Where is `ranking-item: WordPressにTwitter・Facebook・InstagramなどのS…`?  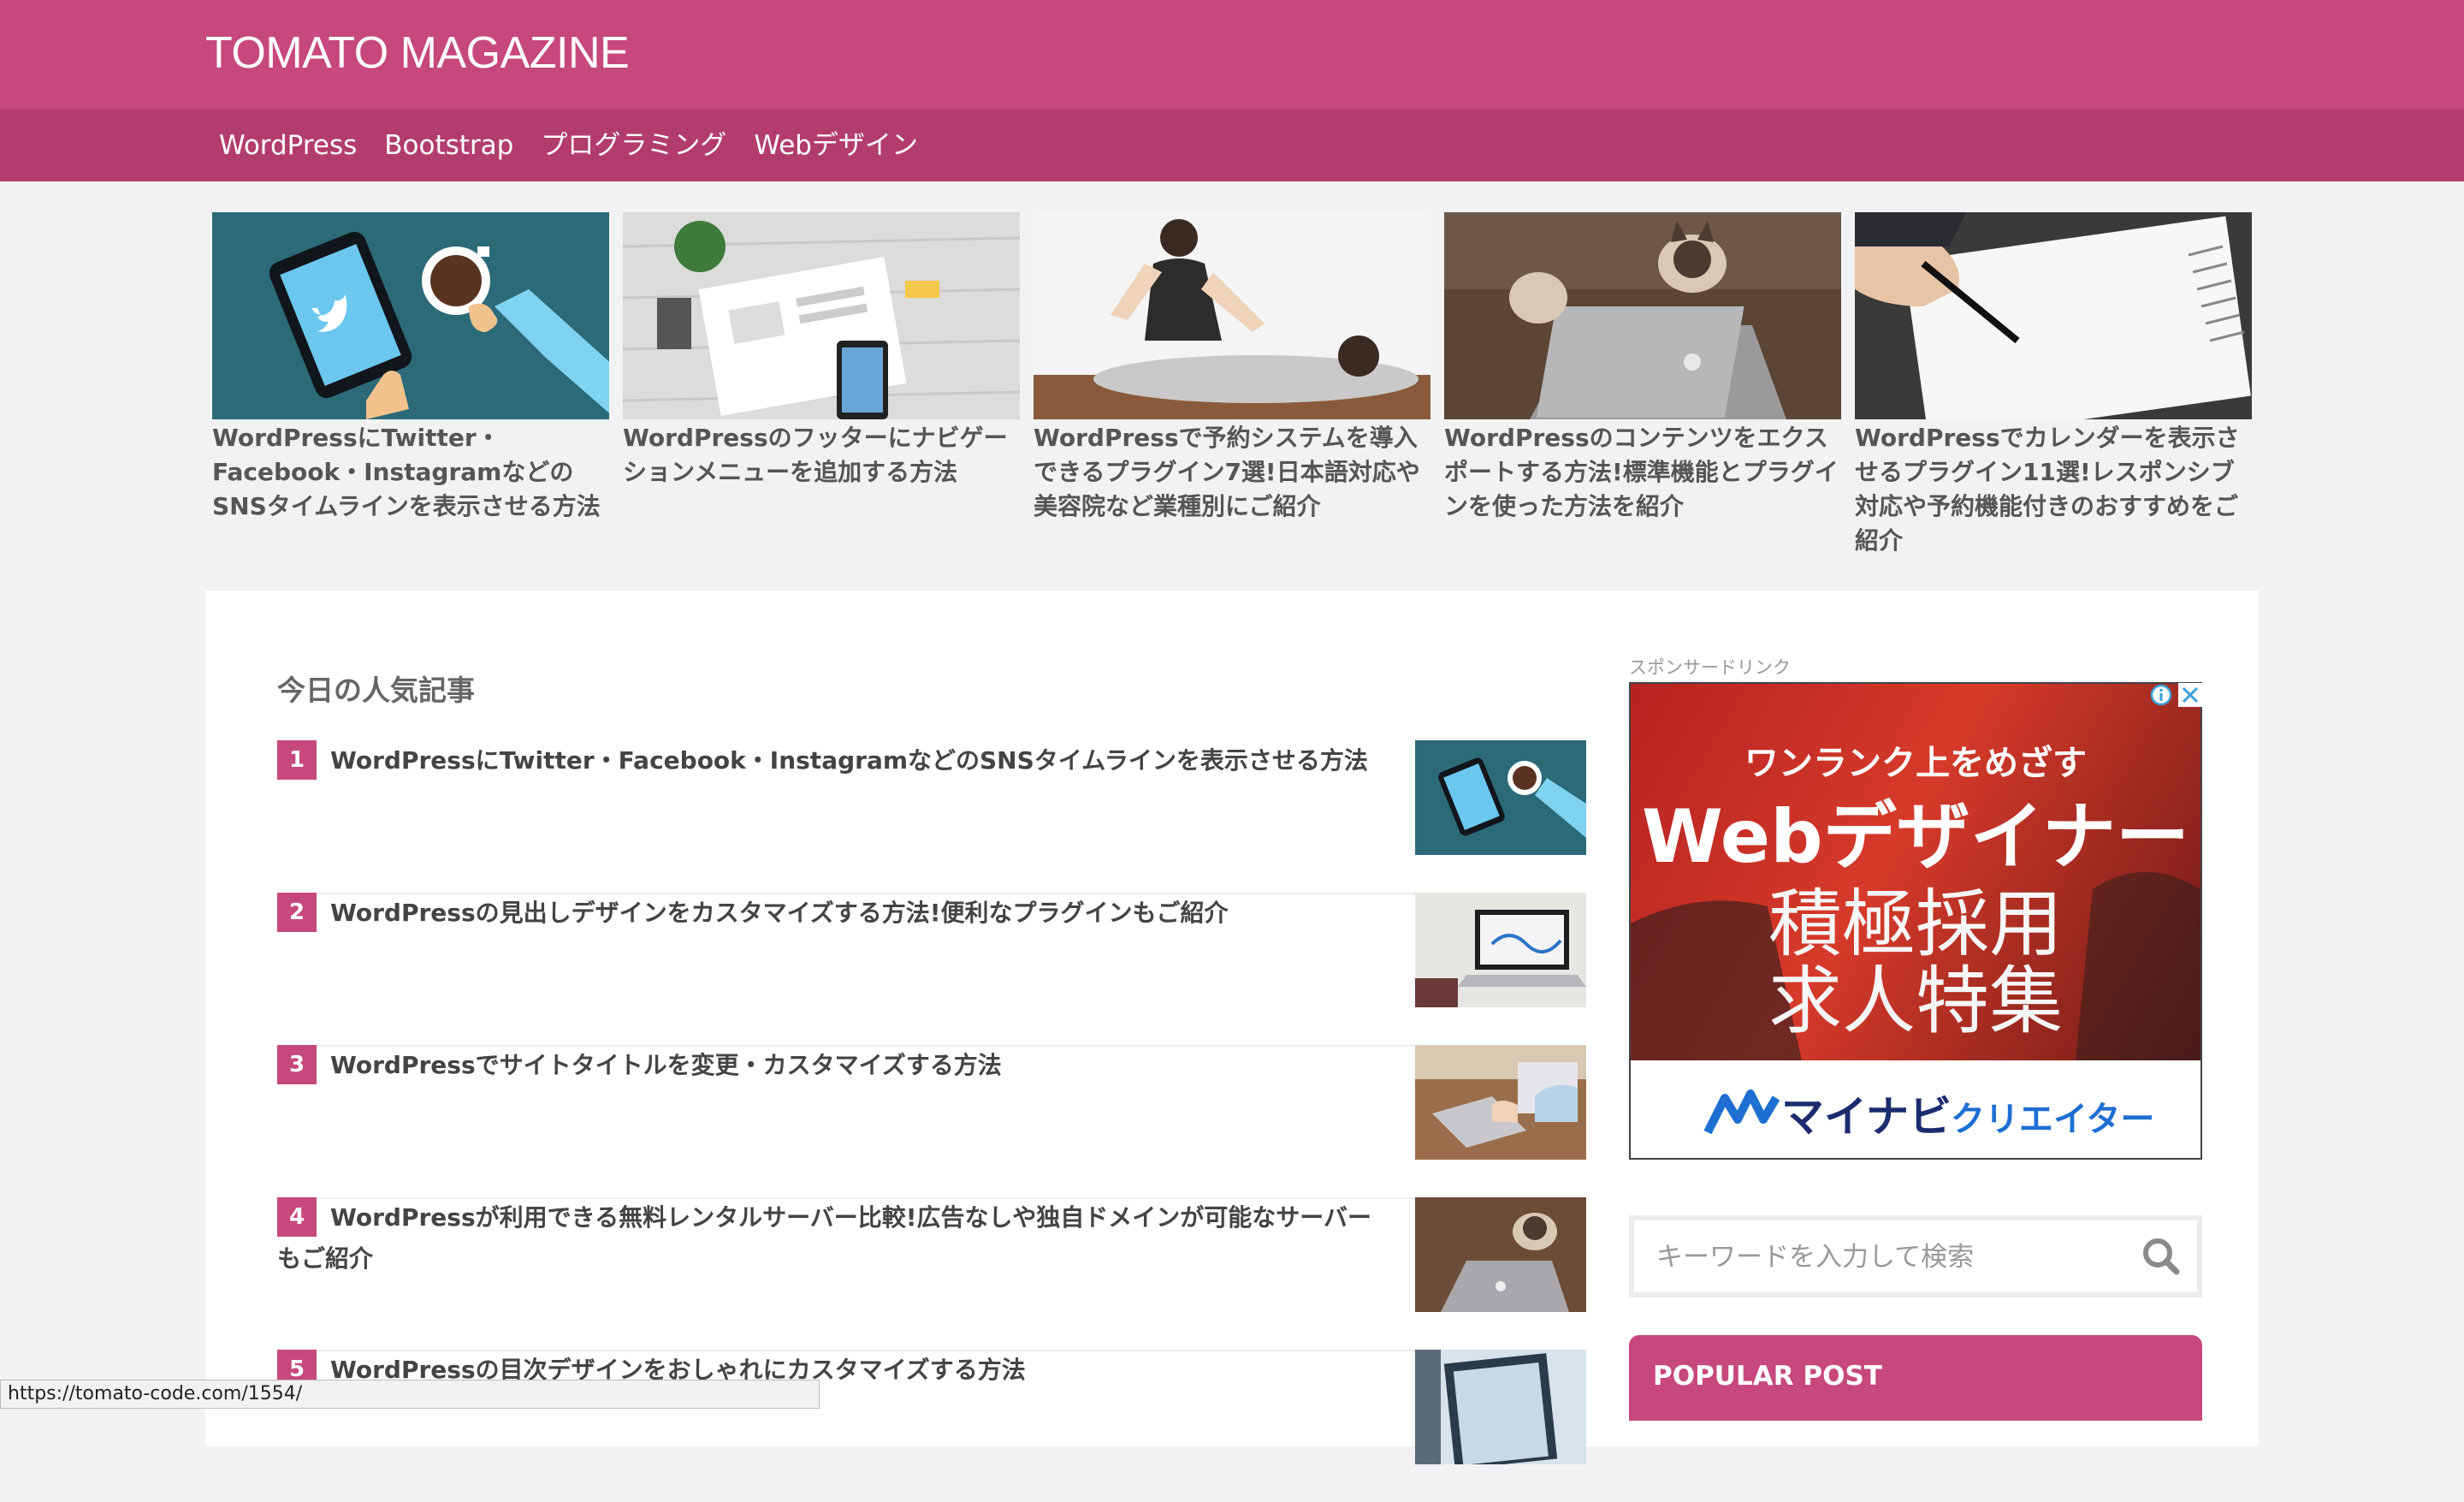
ranking-item: WordPressにTwitter・Facebook・InstagramなどのS… is located at coordinates (931, 817).